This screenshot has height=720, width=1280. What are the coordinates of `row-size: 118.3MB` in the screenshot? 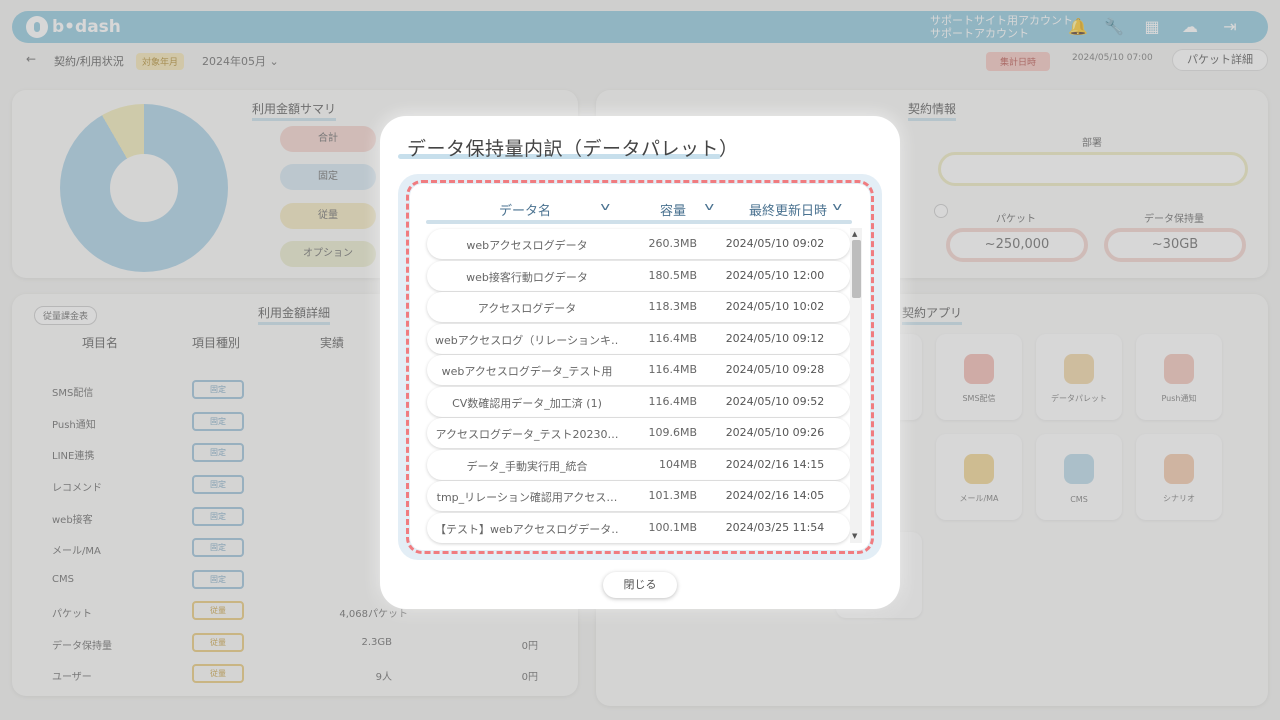 It's located at (672, 306).